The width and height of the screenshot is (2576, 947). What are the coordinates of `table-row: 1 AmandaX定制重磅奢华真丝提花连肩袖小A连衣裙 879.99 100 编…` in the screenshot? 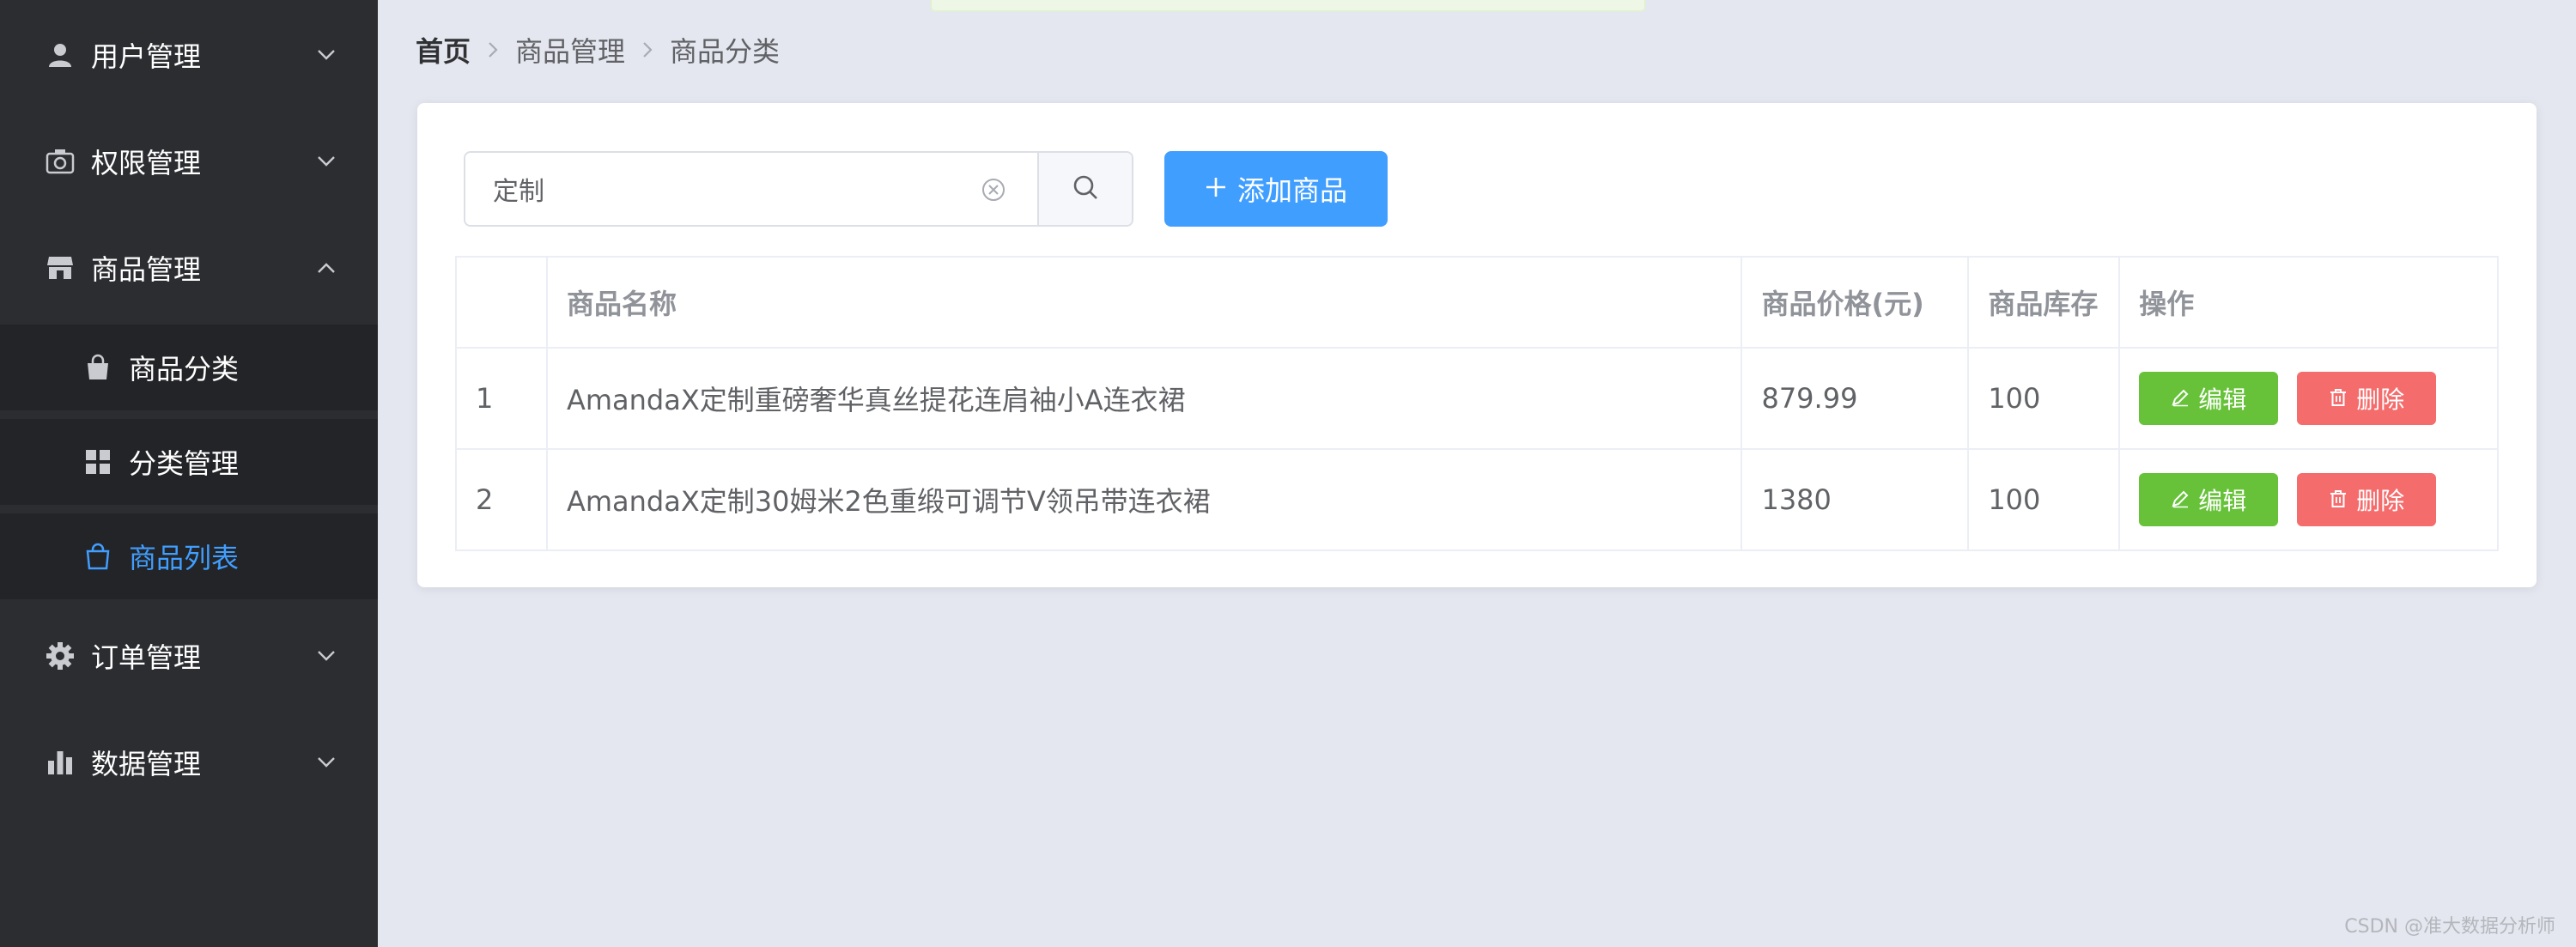 It's located at (1477, 398).